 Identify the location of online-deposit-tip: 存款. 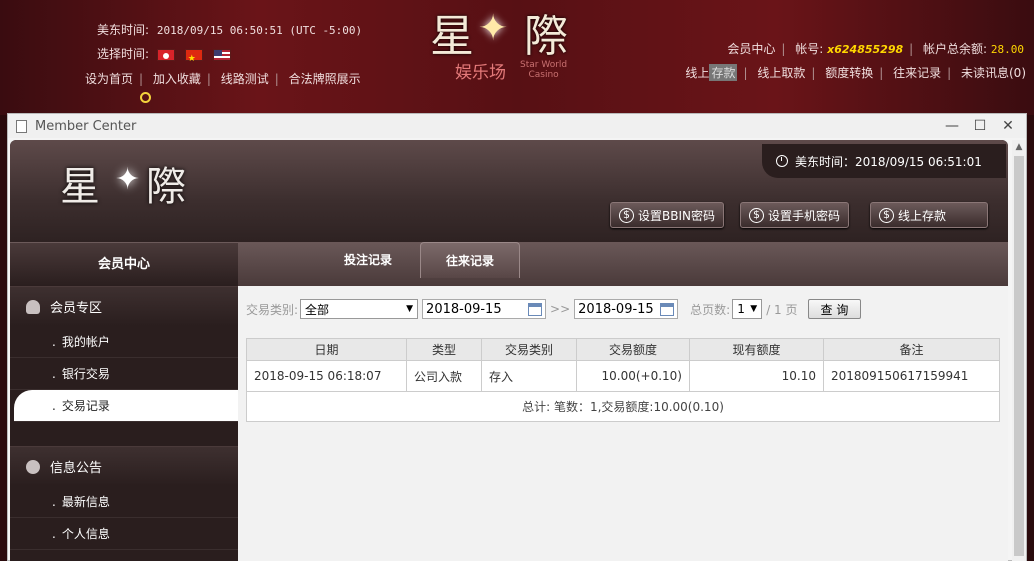
(723, 72).